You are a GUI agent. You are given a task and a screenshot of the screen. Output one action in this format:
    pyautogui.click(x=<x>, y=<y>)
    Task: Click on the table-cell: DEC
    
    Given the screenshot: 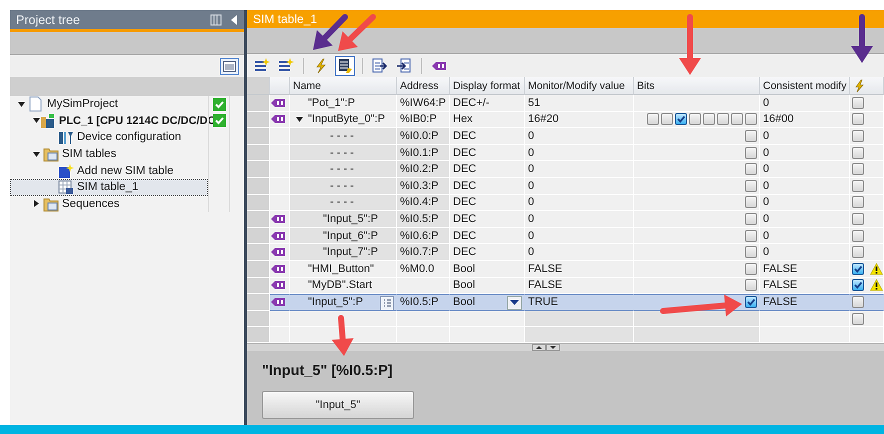 What is the action you would take?
    pyautogui.click(x=487, y=153)
    